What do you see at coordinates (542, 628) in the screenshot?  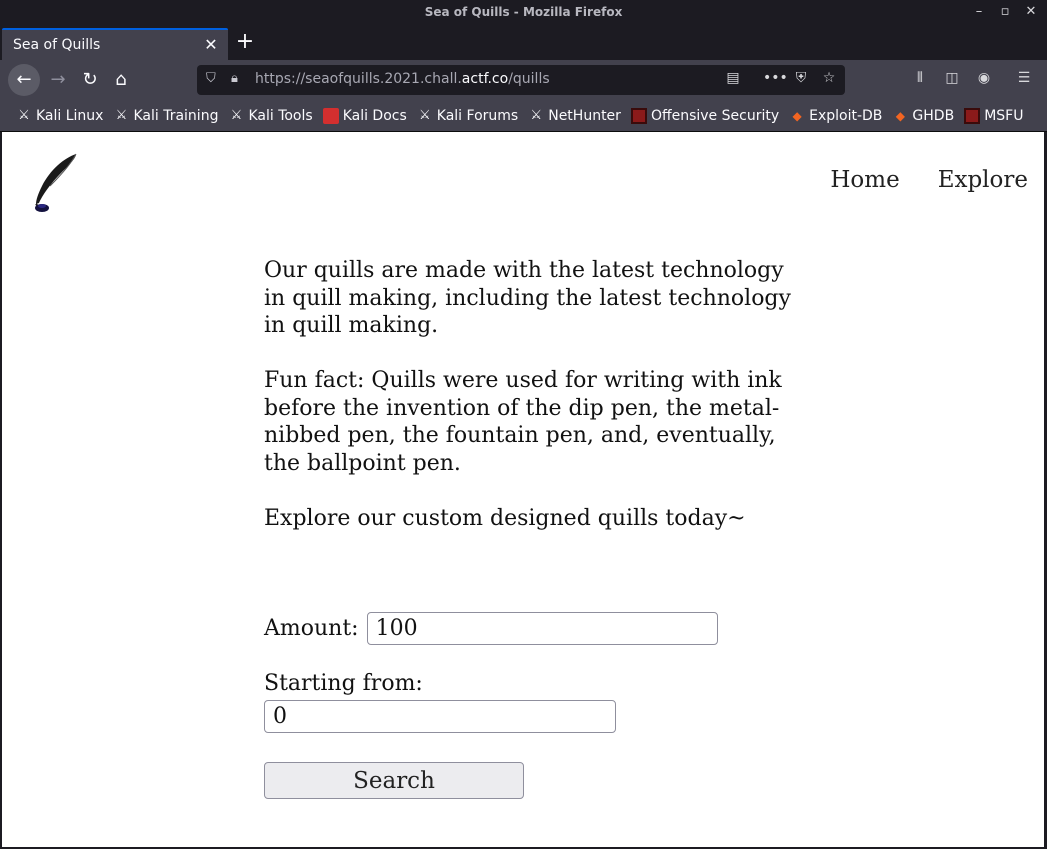 I see `amount-input` at bounding box center [542, 628].